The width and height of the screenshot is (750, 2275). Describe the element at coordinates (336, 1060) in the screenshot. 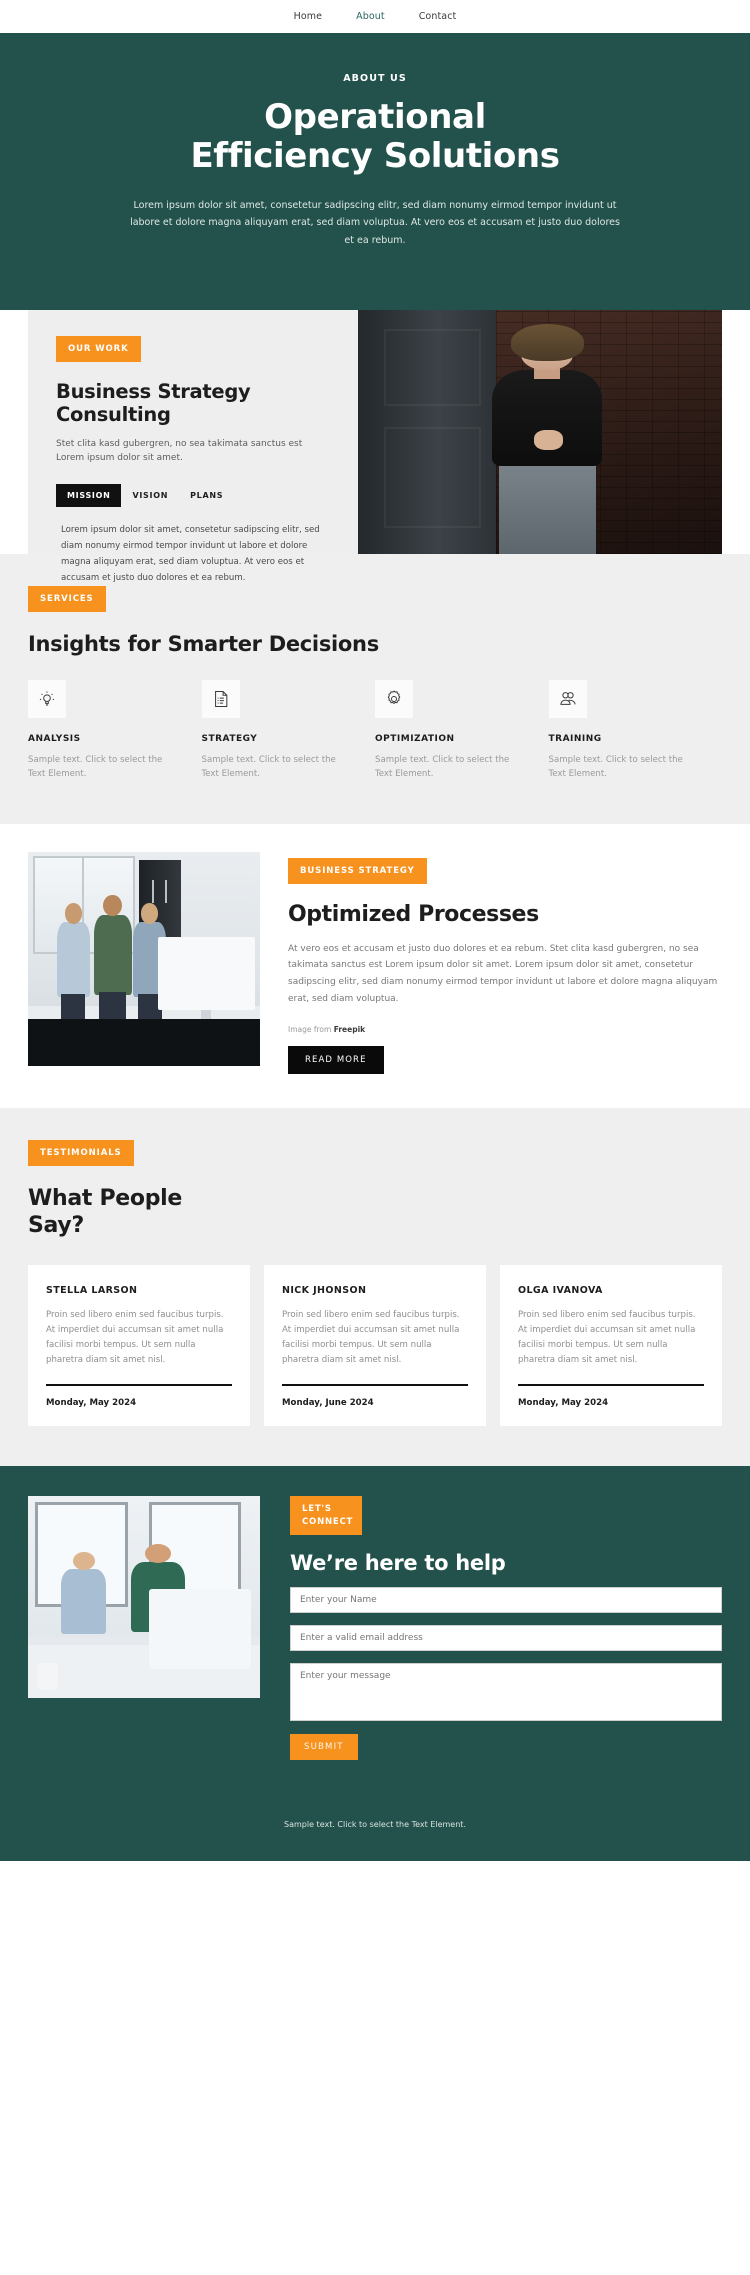

I see `read-more-button: READ MORE` at that location.